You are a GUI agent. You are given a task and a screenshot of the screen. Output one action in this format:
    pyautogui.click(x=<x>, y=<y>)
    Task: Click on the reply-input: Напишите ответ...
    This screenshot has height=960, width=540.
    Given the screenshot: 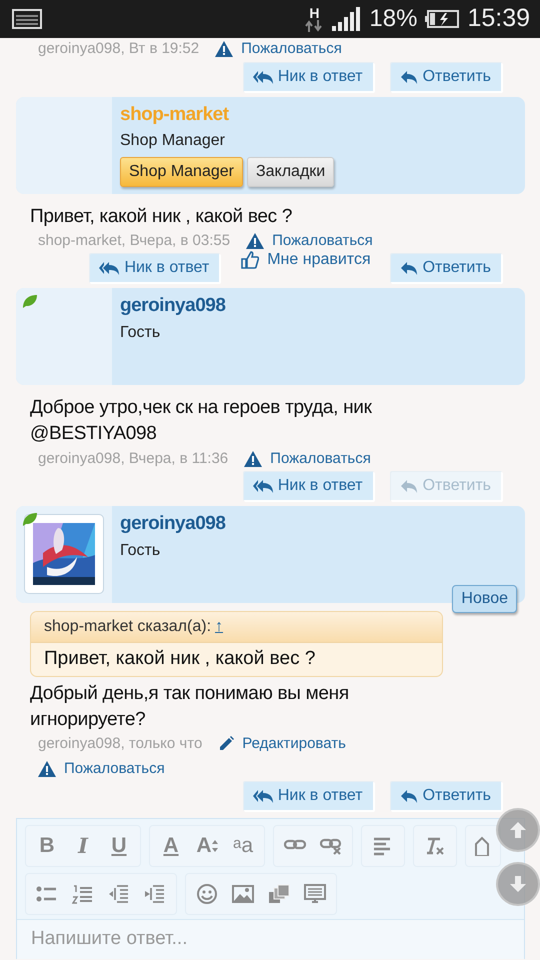 What is the action you would take?
    pyautogui.click(x=270, y=939)
    